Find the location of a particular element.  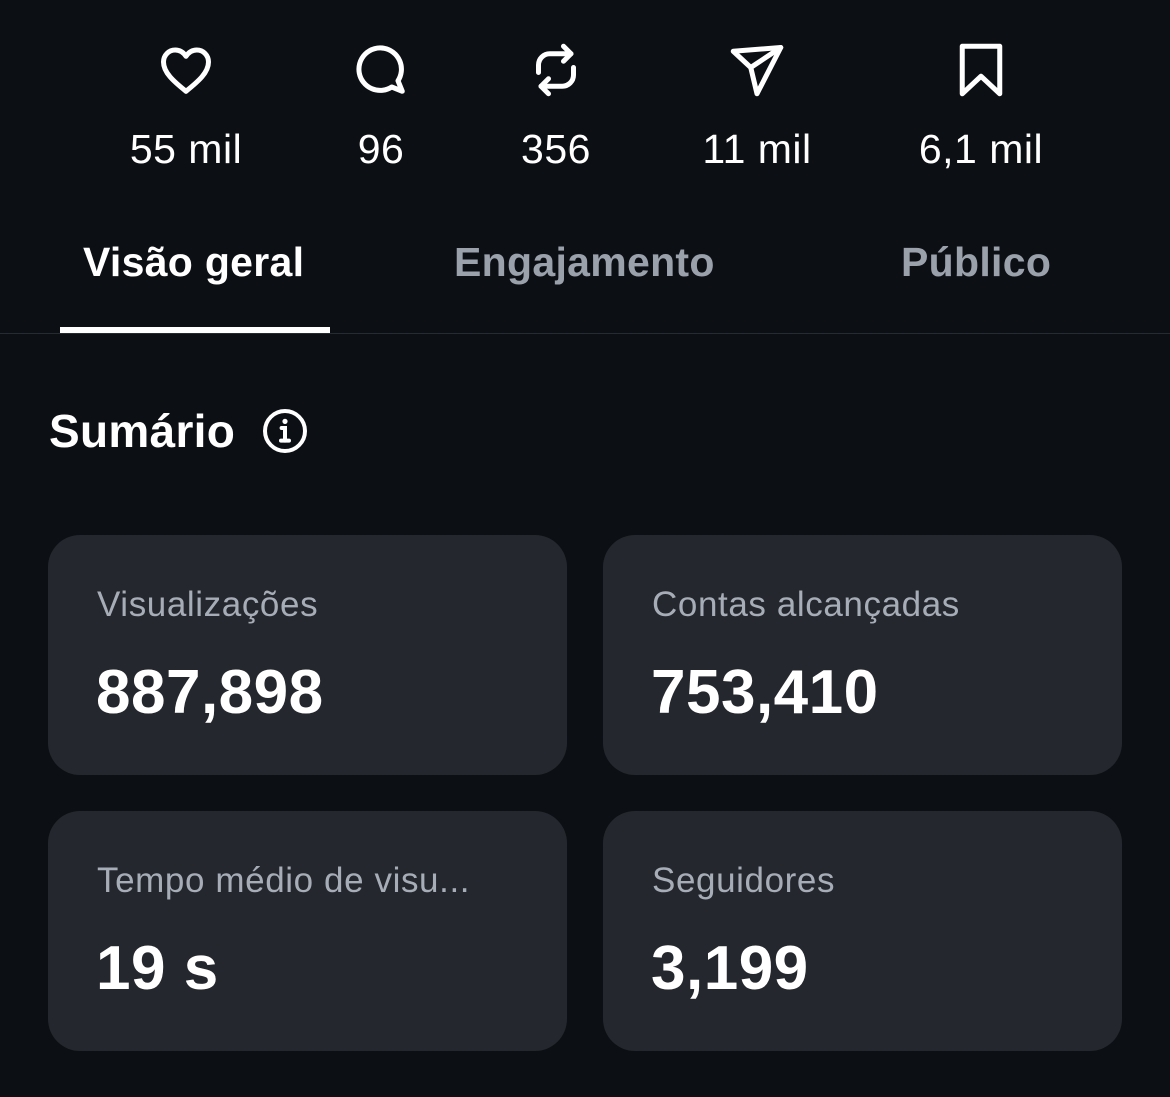

active-tab-indicator is located at coordinates (195, 330).